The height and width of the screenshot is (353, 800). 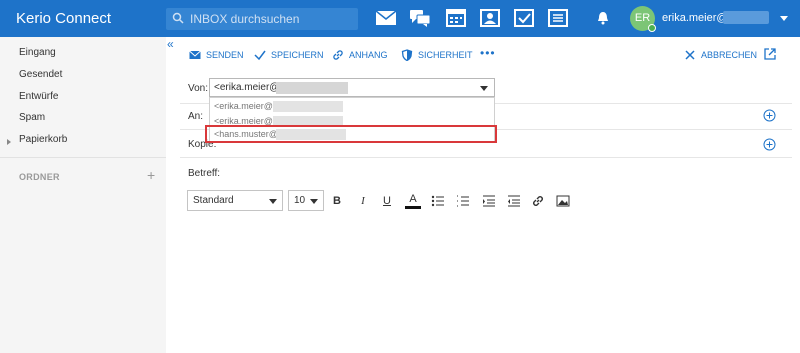 I want to click on collapse-sidebar-icon: «, so click(x=170, y=44).